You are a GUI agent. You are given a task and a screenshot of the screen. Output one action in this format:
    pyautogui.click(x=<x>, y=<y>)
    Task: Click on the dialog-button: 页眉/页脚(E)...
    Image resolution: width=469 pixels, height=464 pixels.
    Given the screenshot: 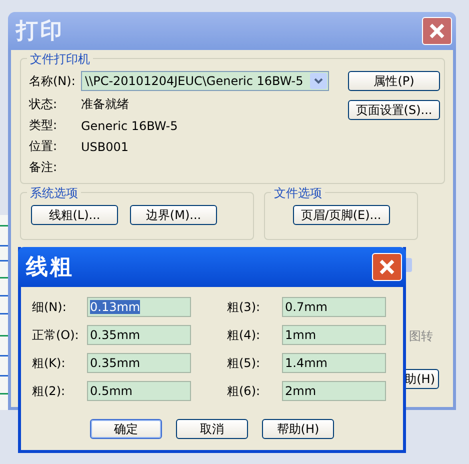 What is the action you would take?
    pyautogui.click(x=341, y=215)
    